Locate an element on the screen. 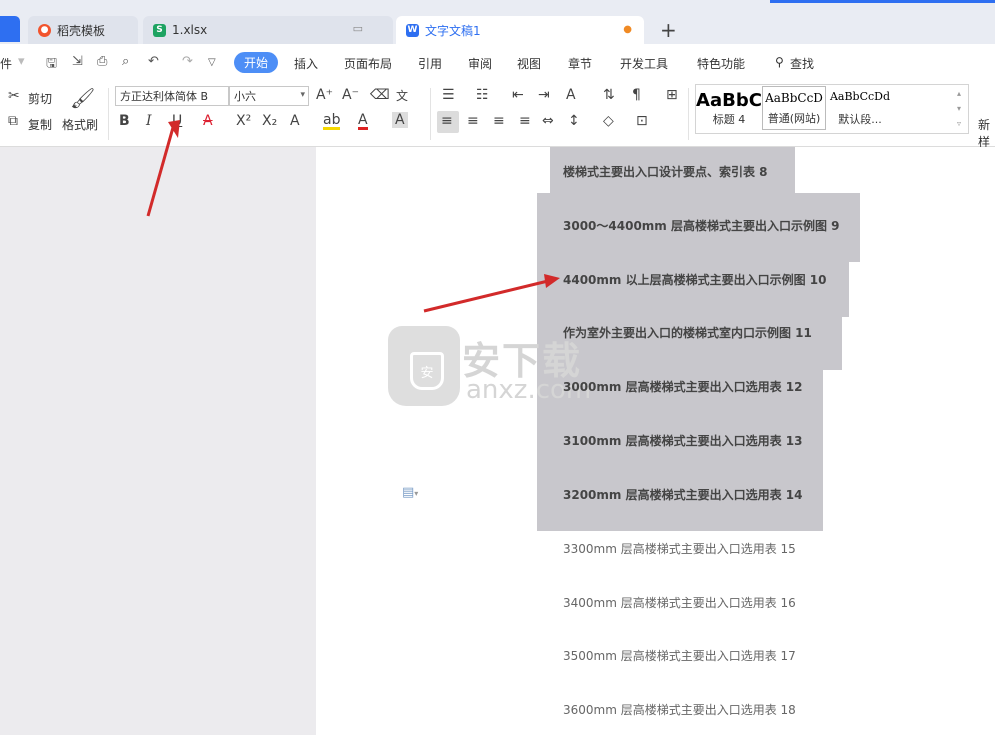 The height and width of the screenshot is (735, 995). annotation-arrows is located at coordinates (353, 216).